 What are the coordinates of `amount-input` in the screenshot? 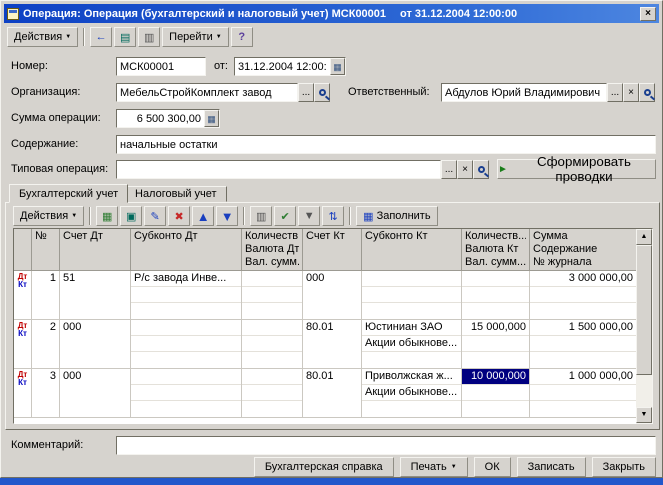 It's located at (160, 118).